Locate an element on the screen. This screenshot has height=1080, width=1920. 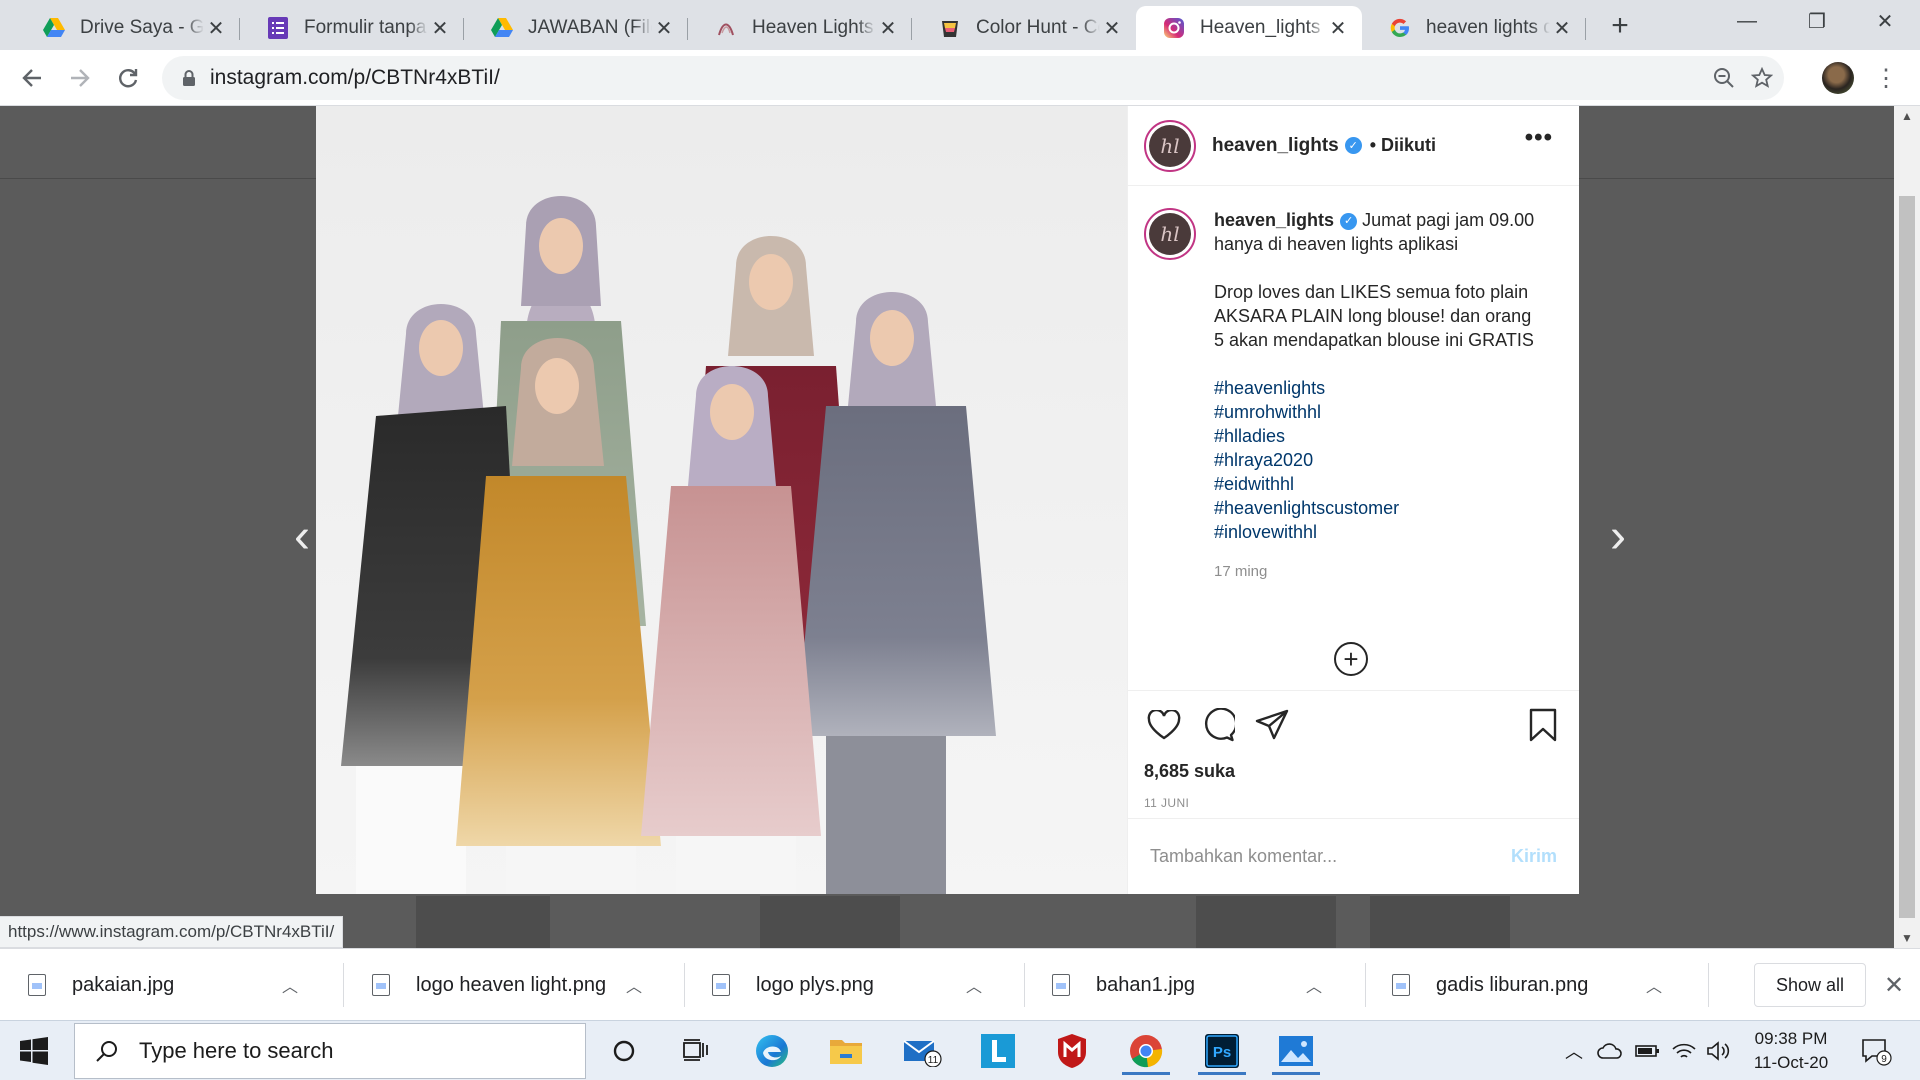
hashtag-link: #hlraya2020 is located at coordinates (1379, 460).